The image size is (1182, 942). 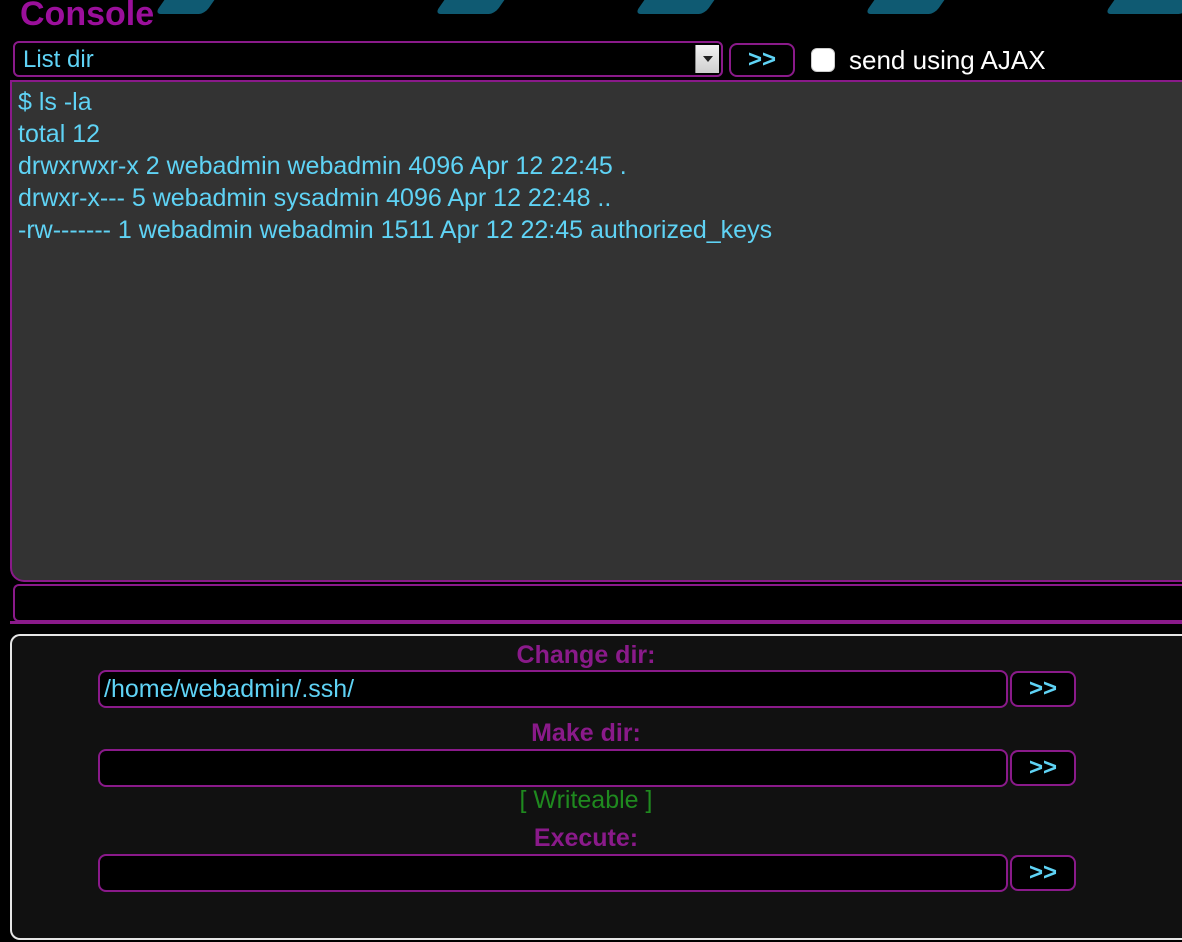 What do you see at coordinates (553, 689) in the screenshot?
I see `change-dir-input: /home/webadmin/.ssh/` at bounding box center [553, 689].